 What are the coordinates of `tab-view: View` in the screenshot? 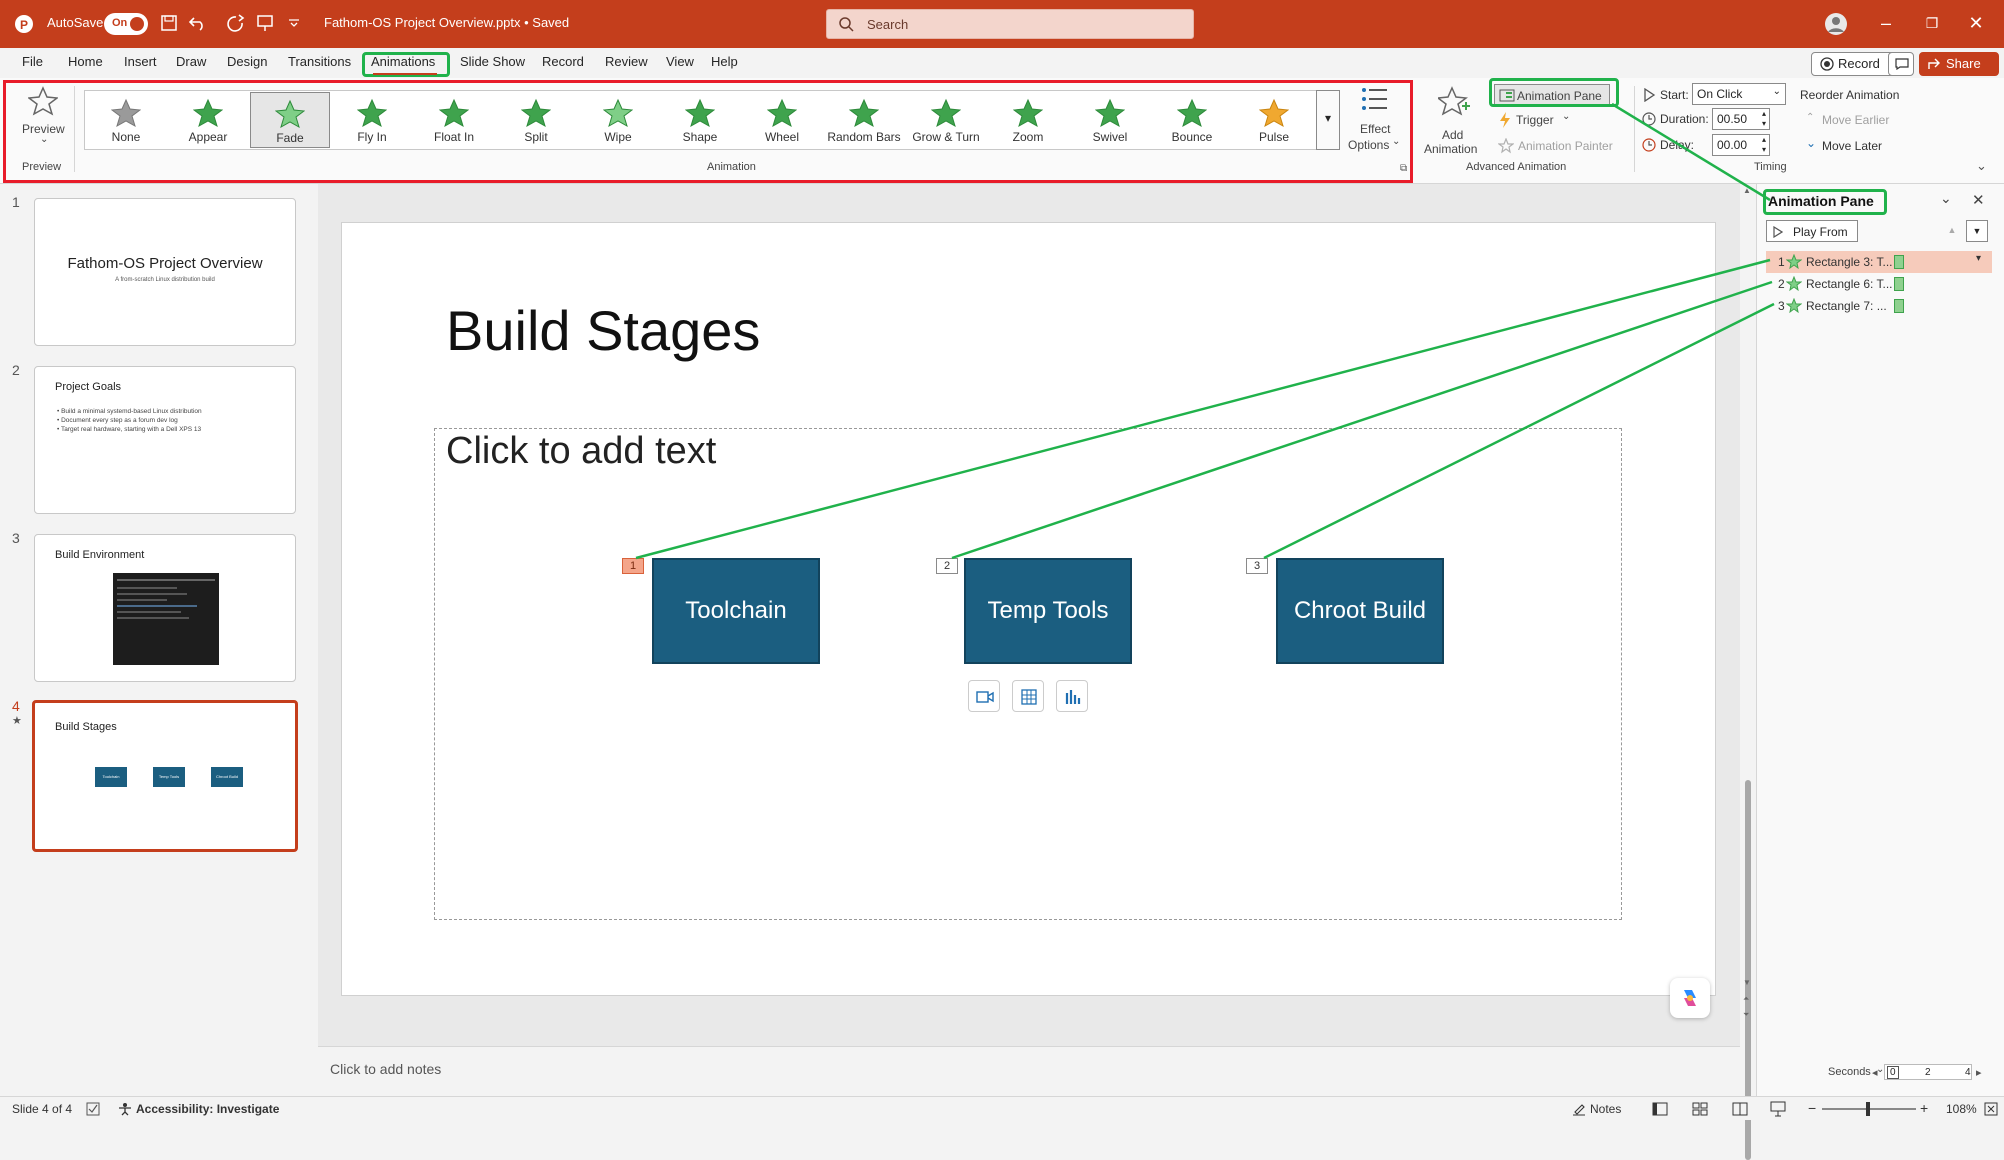 It's located at (680, 61).